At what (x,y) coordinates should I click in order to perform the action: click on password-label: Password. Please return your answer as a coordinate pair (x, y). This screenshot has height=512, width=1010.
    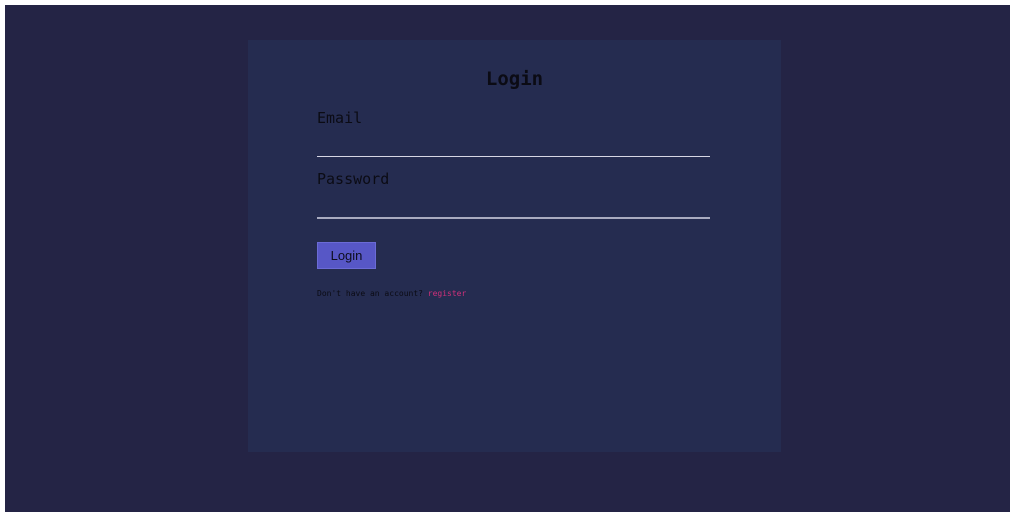
    Looking at the image, I should click on (353, 179).